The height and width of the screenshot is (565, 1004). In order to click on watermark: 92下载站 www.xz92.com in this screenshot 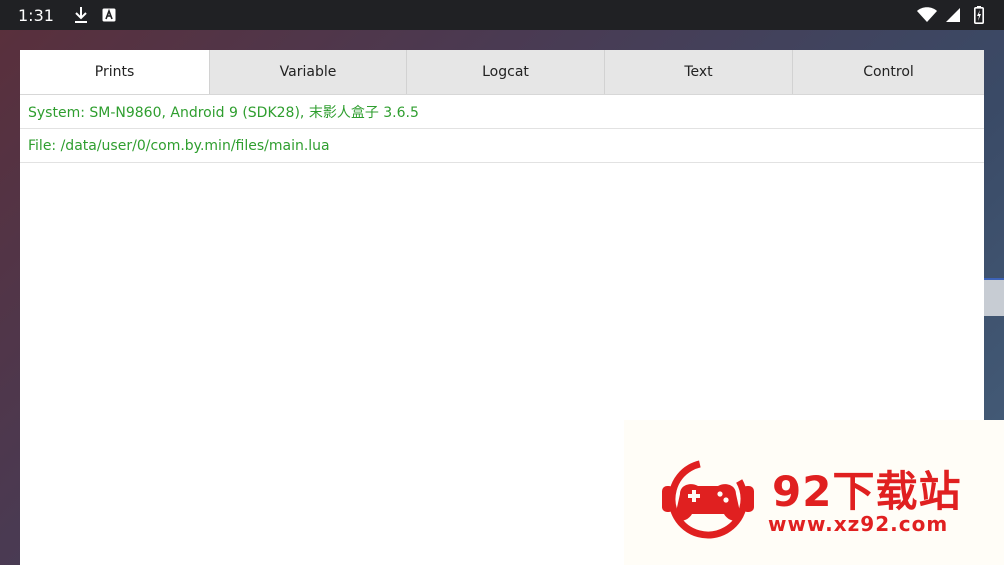, I will do `click(814, 492)`.